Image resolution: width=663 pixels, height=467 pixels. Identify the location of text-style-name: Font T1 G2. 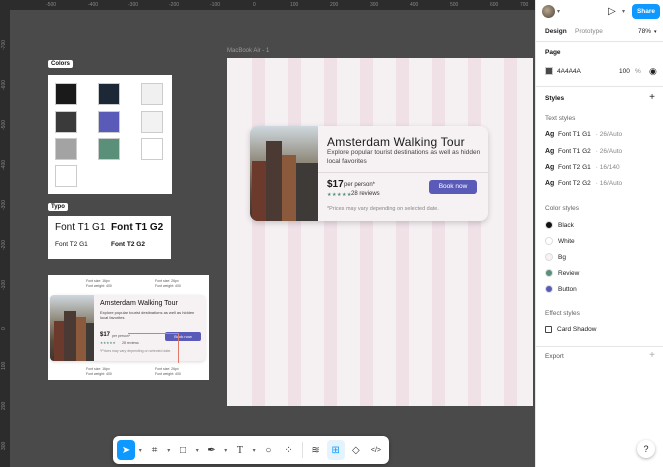
(574, 151).